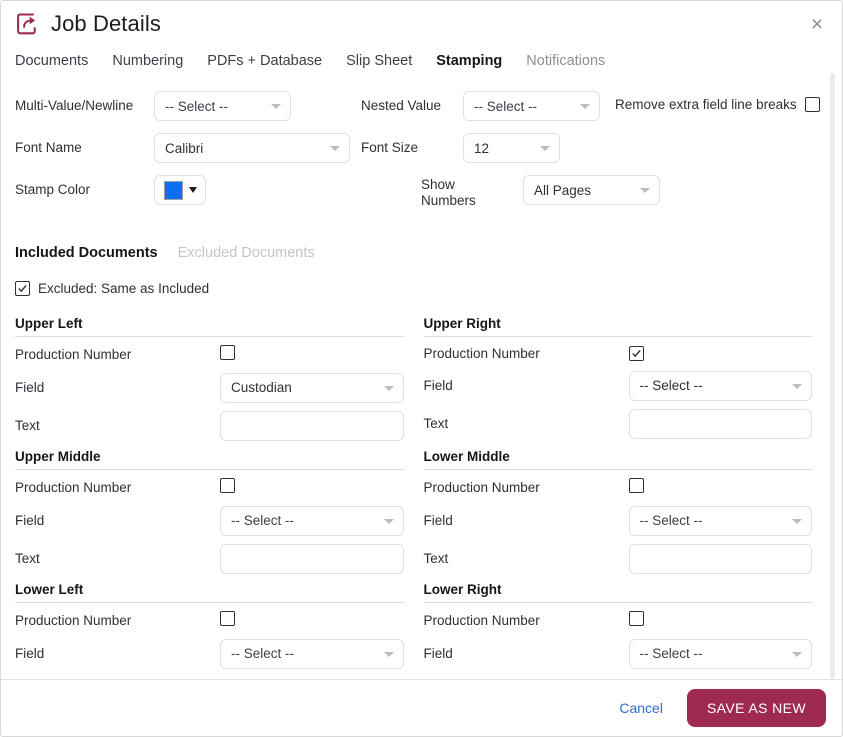 The height and width of the screenshot is (737, 843). I want to click on tab-numbering: Numbering, so click(147, 63).